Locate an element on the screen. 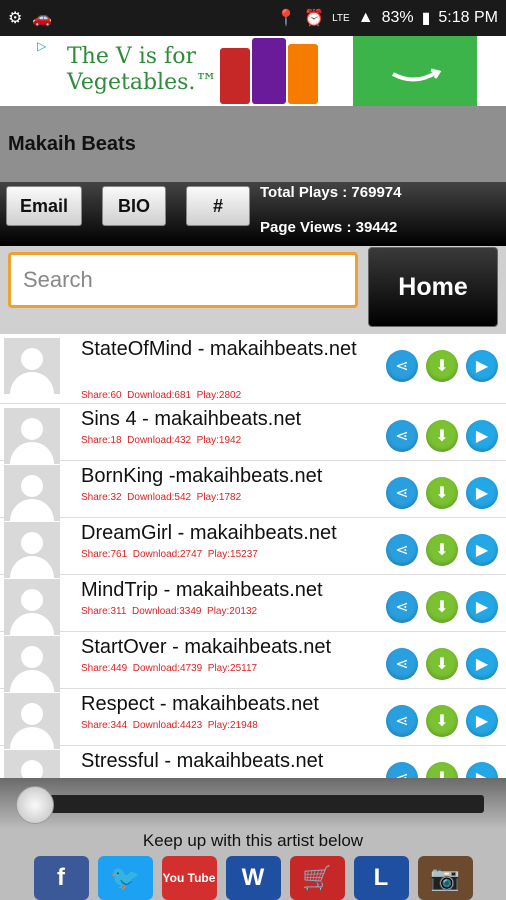 The image size is (506, 900). track-stats: Share:311 Download:3349 Play:20132 is located at coordinates (169, 611).